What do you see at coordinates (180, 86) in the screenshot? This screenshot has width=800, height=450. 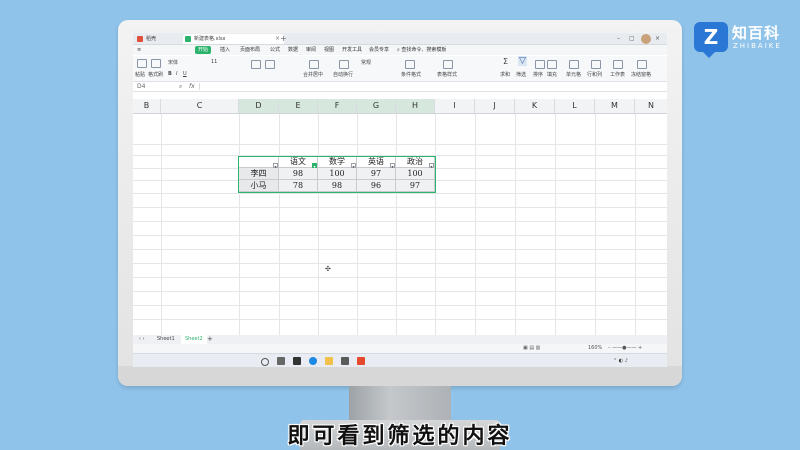 I see `zoom-icon: ⌕` at bounding box center [180, 86].